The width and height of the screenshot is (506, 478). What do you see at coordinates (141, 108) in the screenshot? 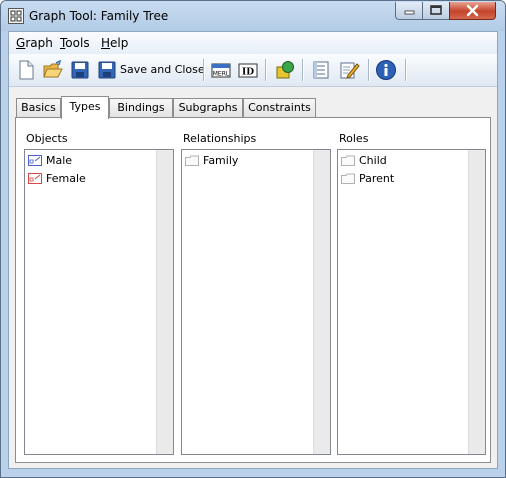
I see `tab-bindings: Bindings` at bounding box center [141, 108].